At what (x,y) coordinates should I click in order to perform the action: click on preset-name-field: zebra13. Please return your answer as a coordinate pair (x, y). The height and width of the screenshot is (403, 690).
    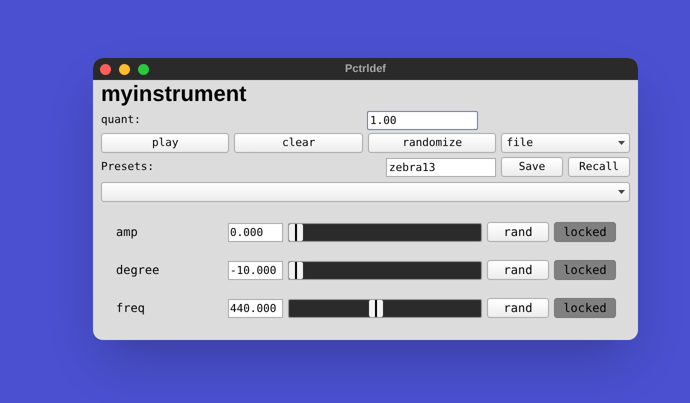
    Looking at the image, I should click on (441, 167).